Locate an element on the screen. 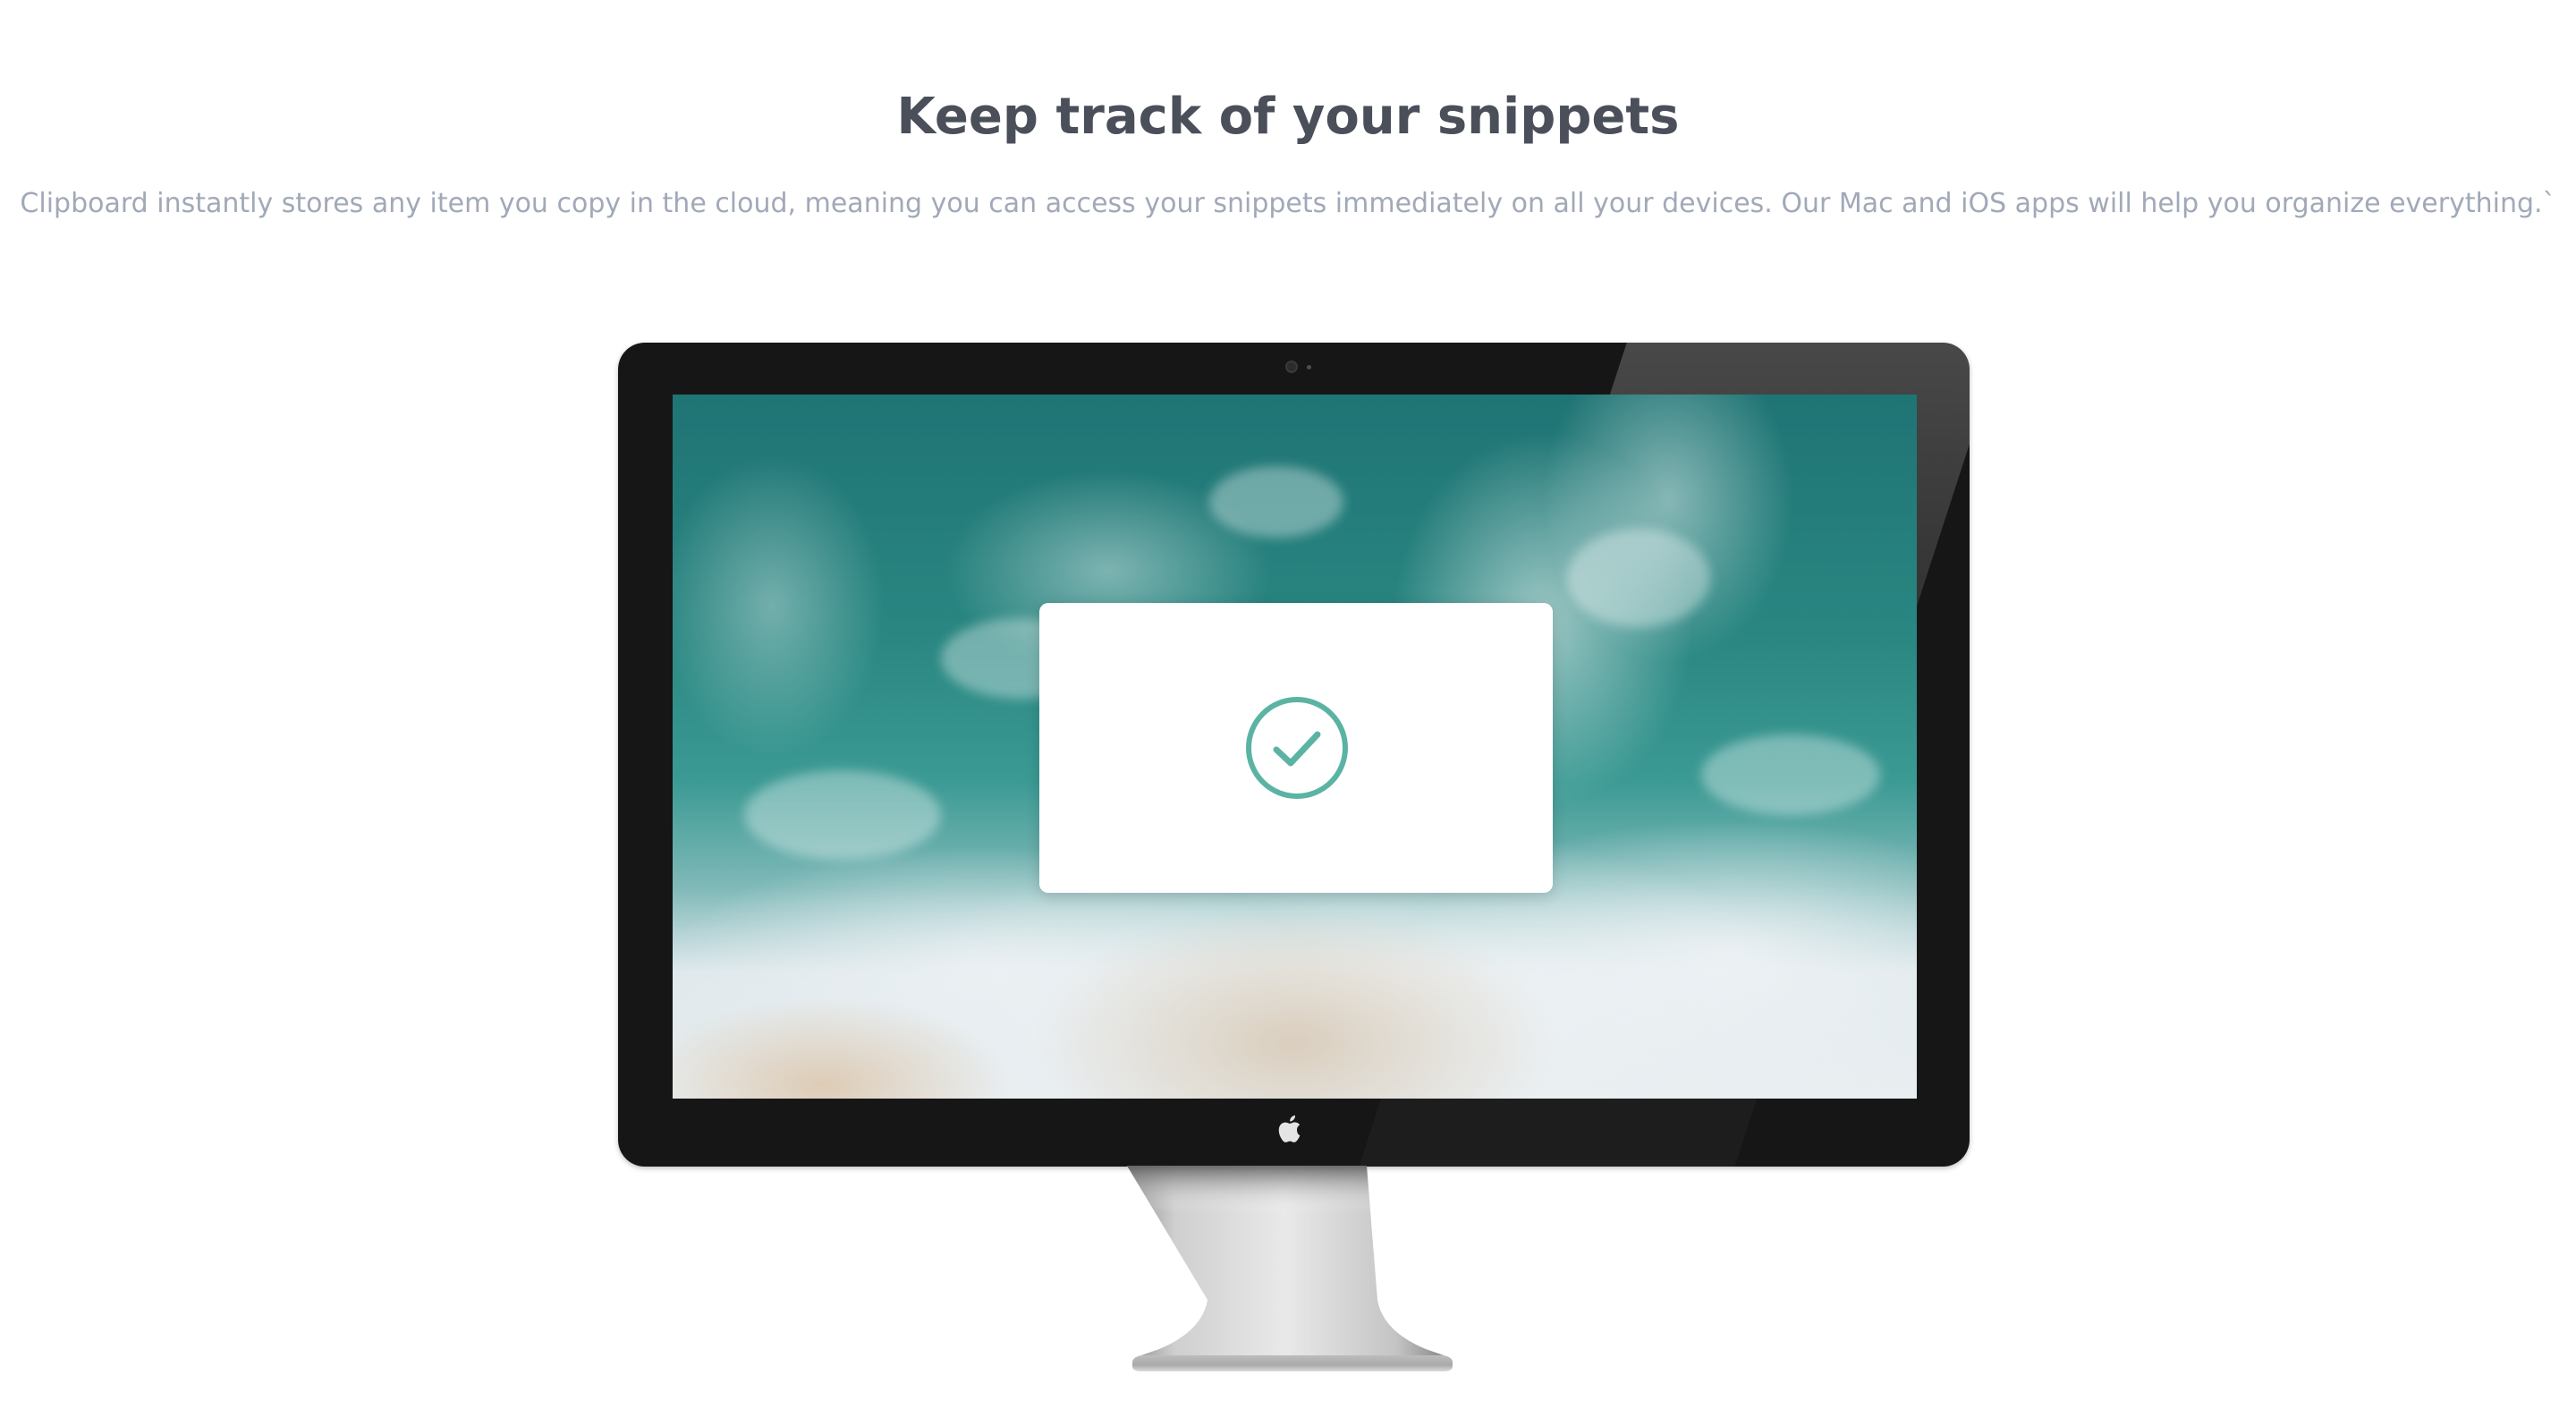  success-dialog is located at coordinates (1296, 748).